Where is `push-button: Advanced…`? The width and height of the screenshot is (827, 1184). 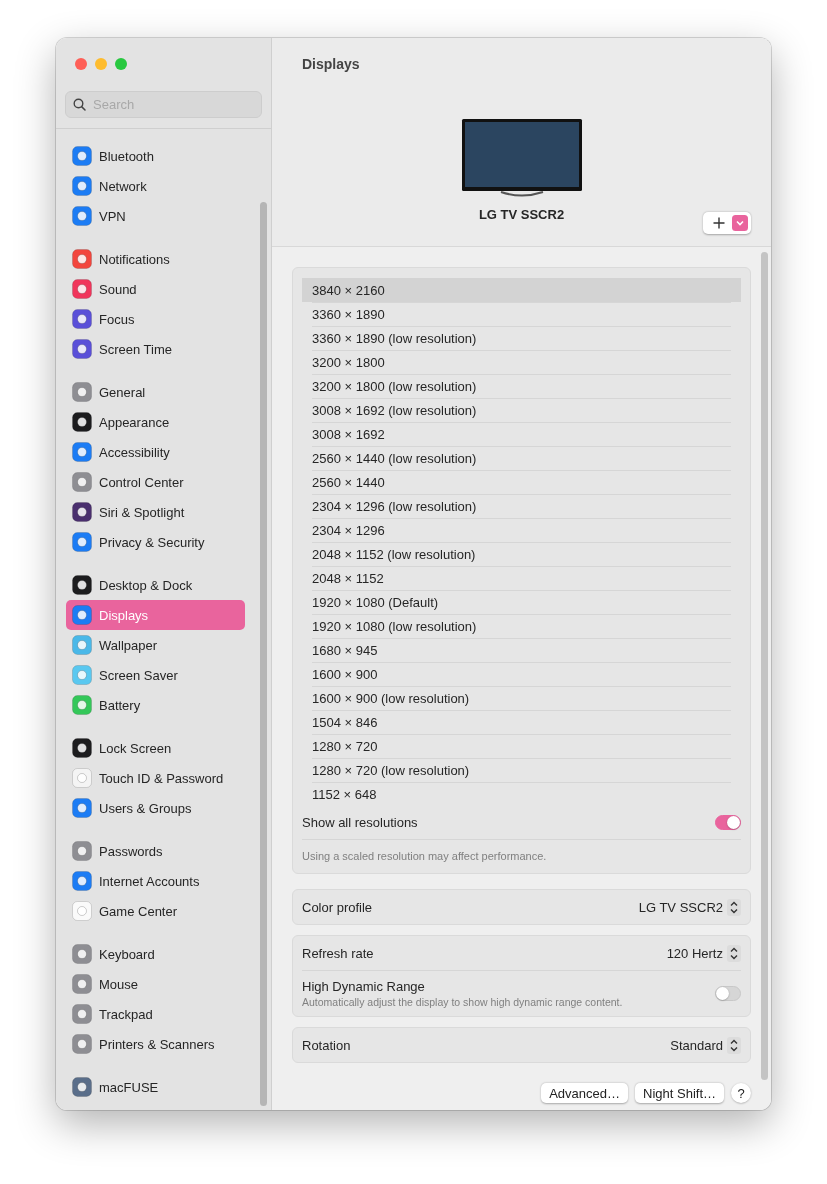 push-button: Advanced… is located at coordinates (584, 1093).